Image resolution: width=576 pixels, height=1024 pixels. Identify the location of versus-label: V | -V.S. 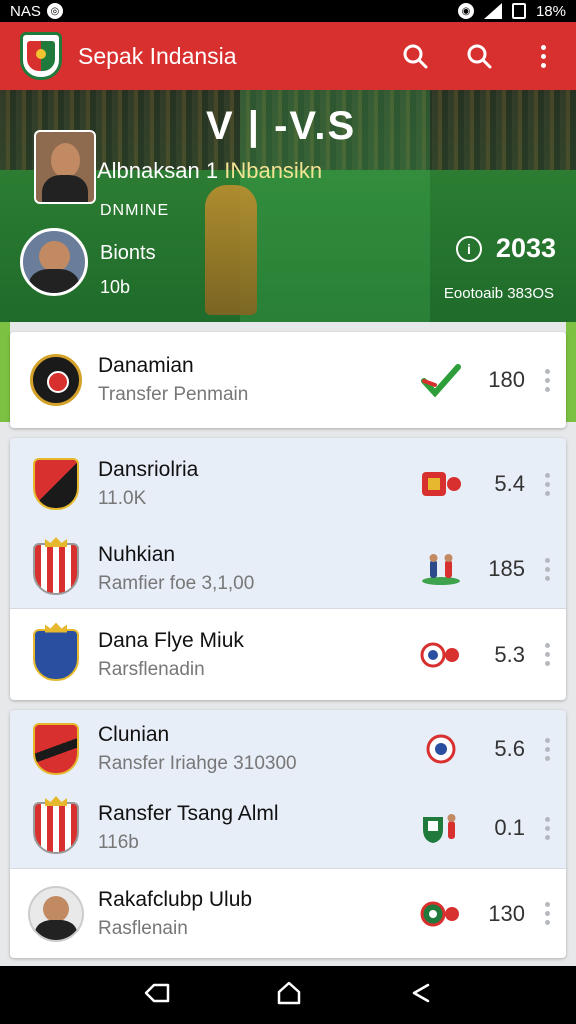
(281, 126).